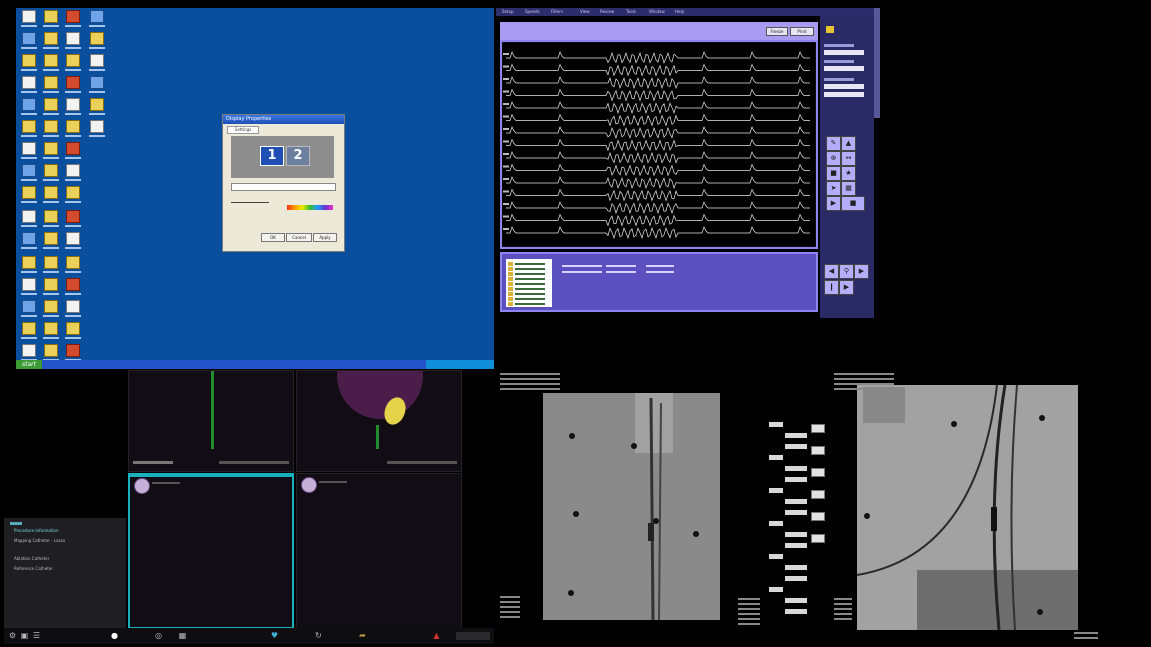 The height and width of the screenshot is (647, 1151). Describe the element at coordinates (250, 200) in the screenshot. I see `resolution-slider` at that location.